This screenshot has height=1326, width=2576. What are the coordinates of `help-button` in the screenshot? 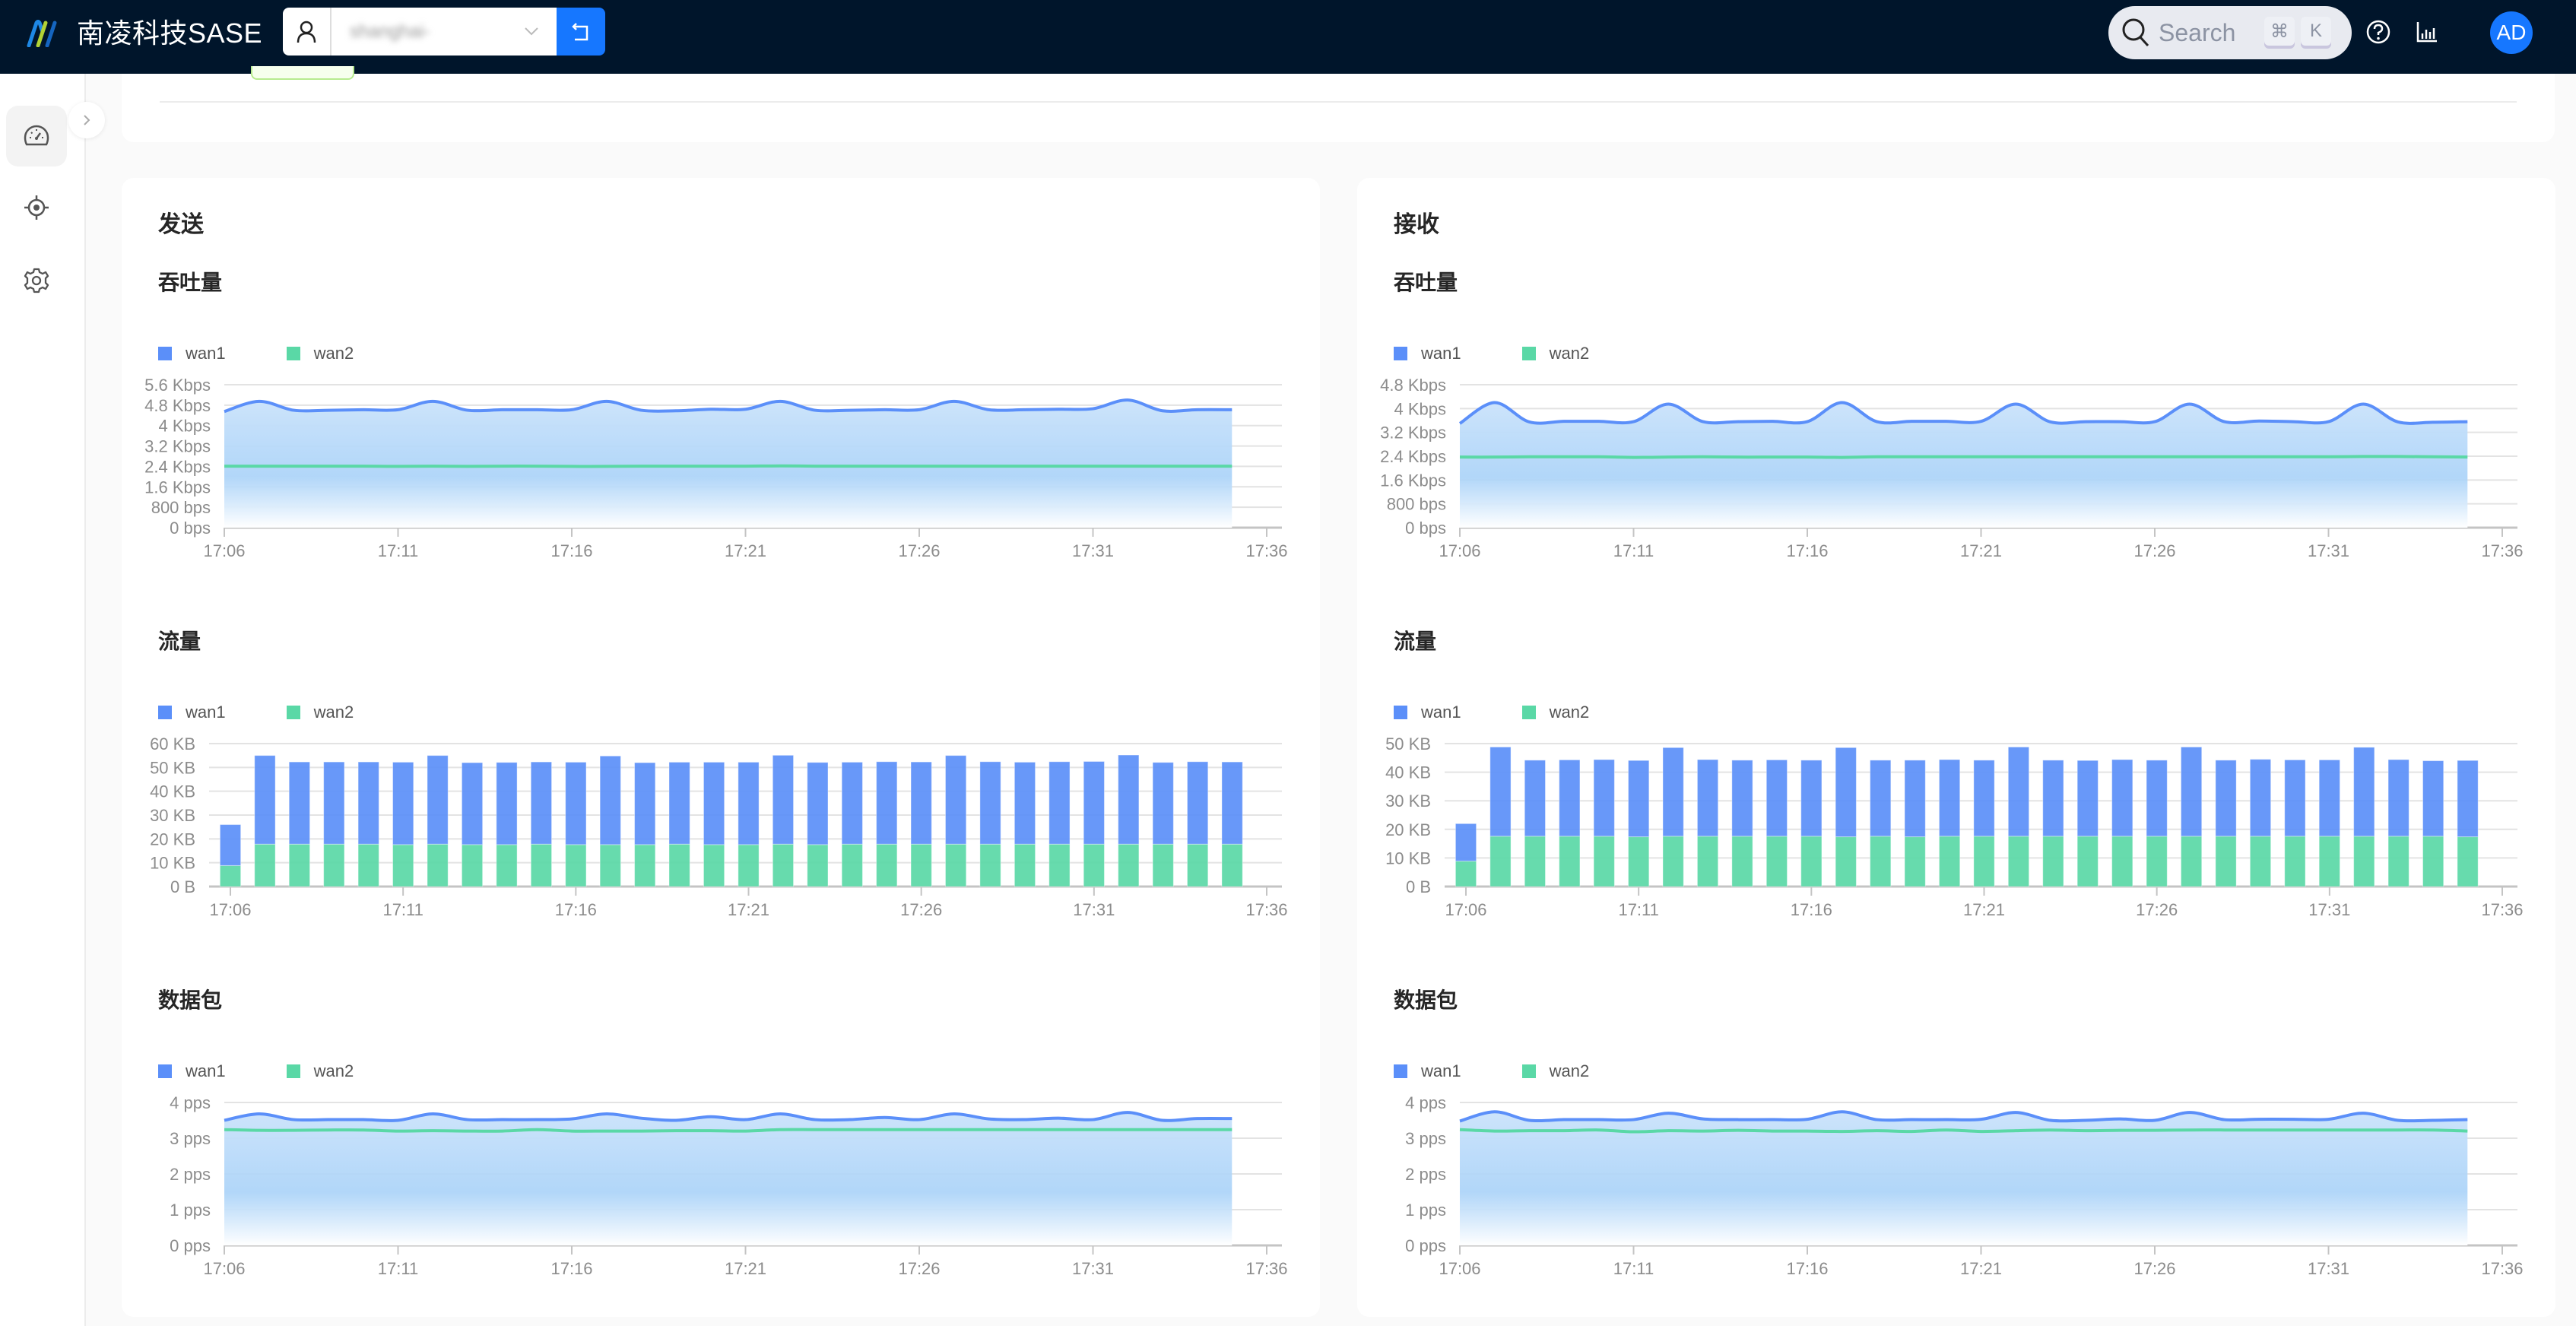 It's located at (2378, 32).